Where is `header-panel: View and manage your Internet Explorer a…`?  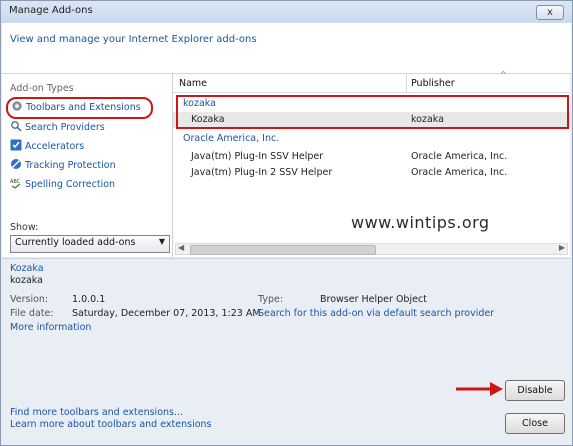
header-panel: View and manage your Internet Explorer a… is located at coordinates (286, 48).